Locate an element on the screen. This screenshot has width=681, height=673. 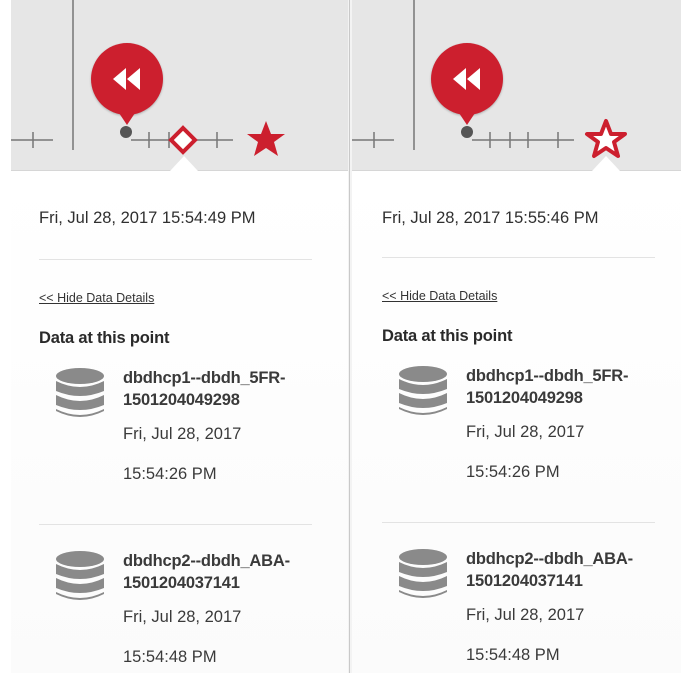
snapshot-timestamp: Fri, Jul 28, 2017 15:54:49 PM is located at coordinates (147, 218).